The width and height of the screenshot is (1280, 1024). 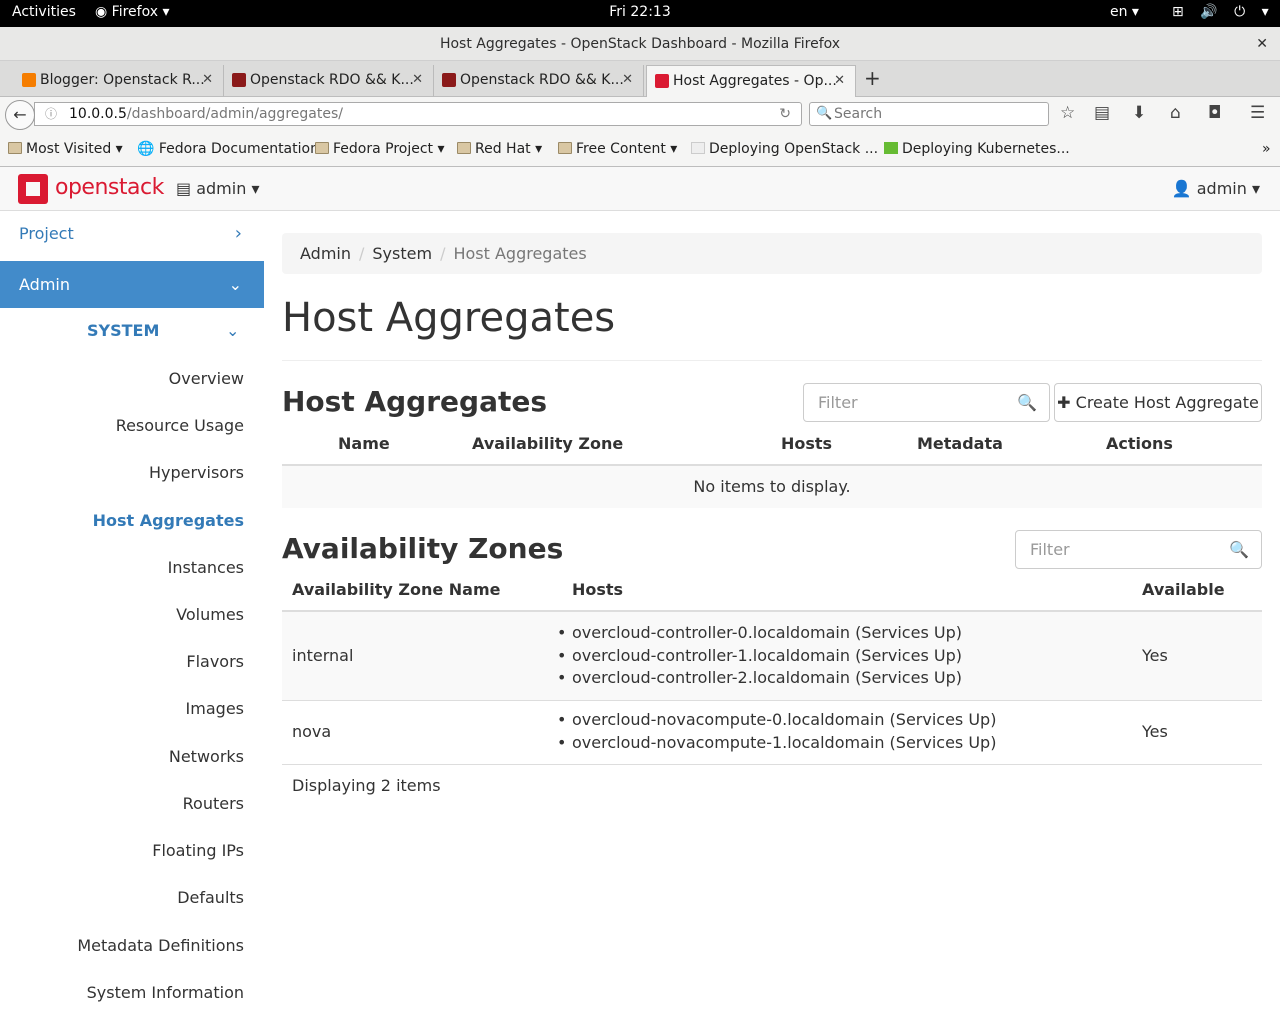 What do you see at coordinates (132, 284) in the screenshot?
I see `sidebar-item-admin: Admin ⌄` at bounding box center [132, 284].